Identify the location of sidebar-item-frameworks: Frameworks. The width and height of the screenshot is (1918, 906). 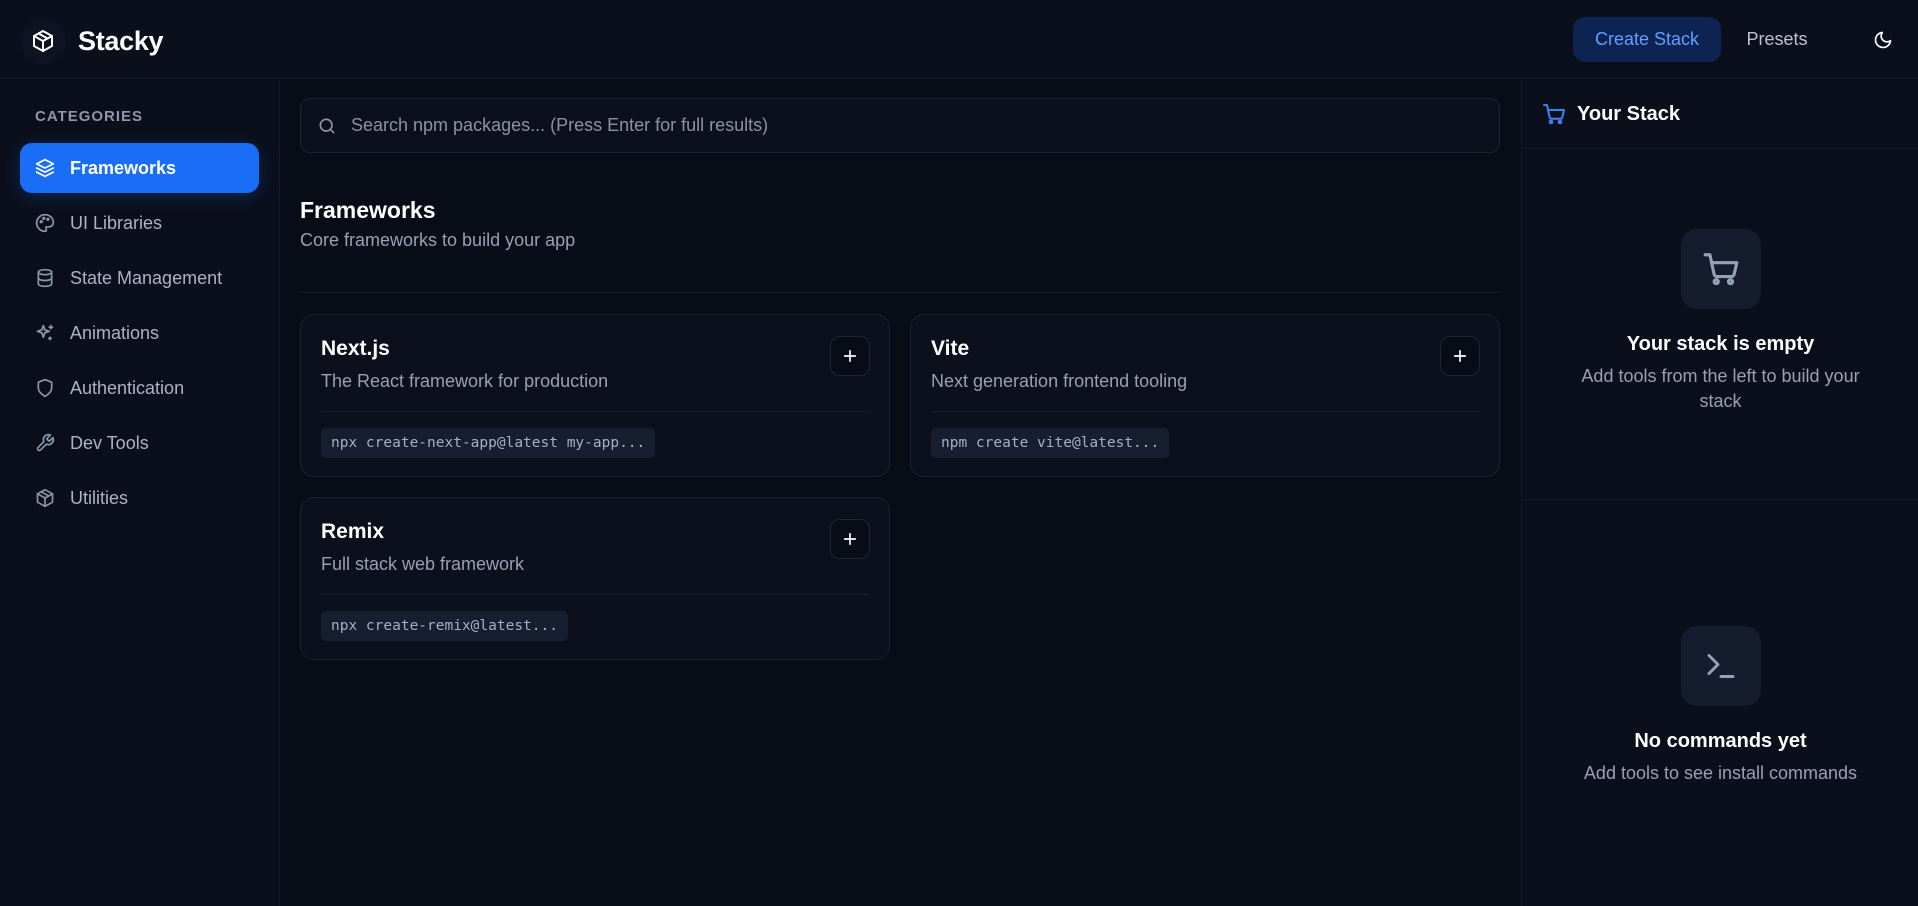
(139, 168).